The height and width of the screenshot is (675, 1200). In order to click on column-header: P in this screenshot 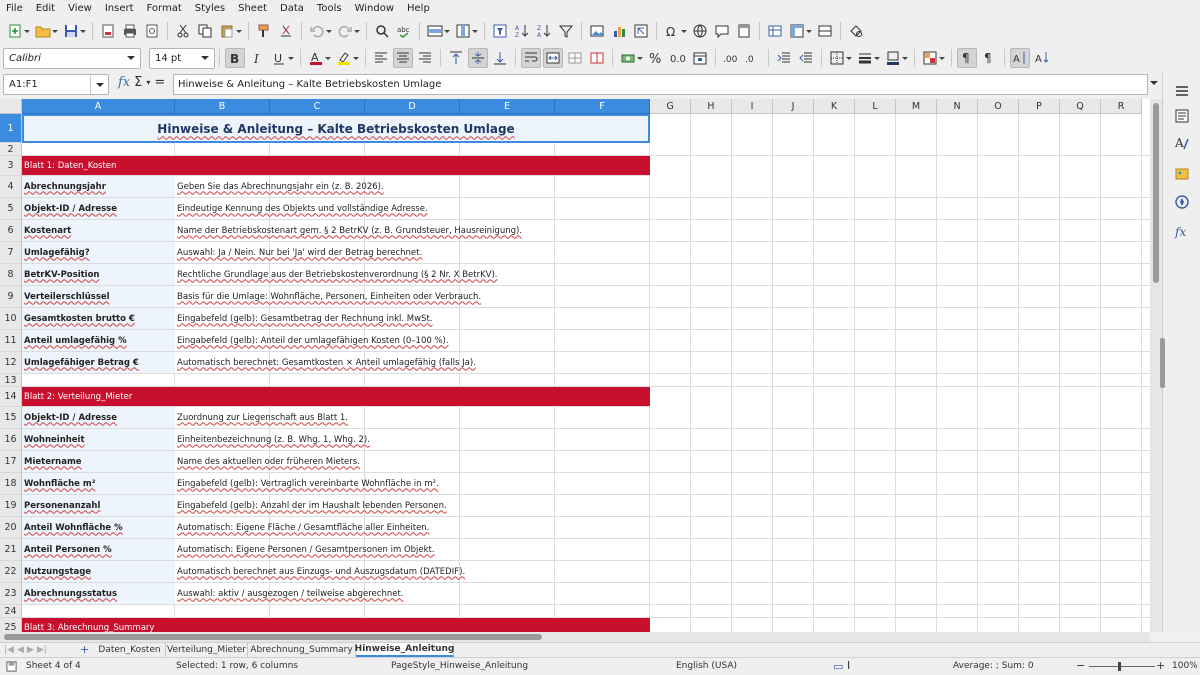, I will do `click(1039, 106)`.